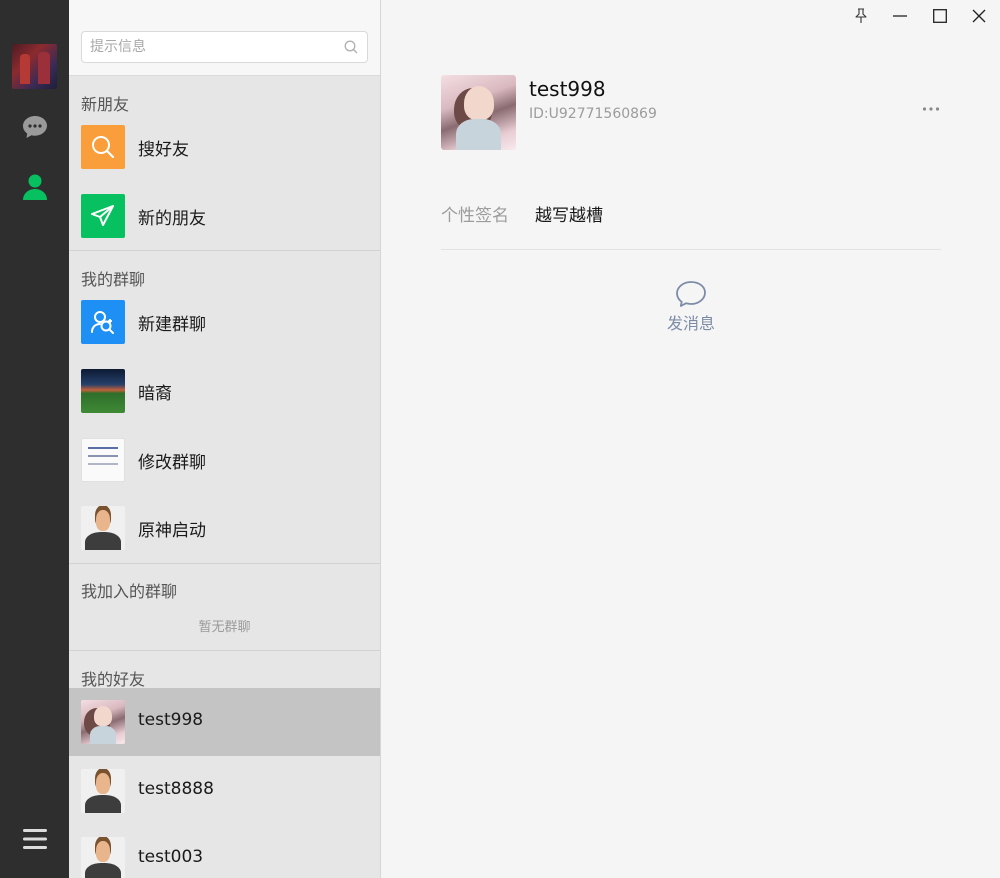  Describe the element at coordinates (35, 187) in the screenshot. I see `contacts-person-icon` at that location.